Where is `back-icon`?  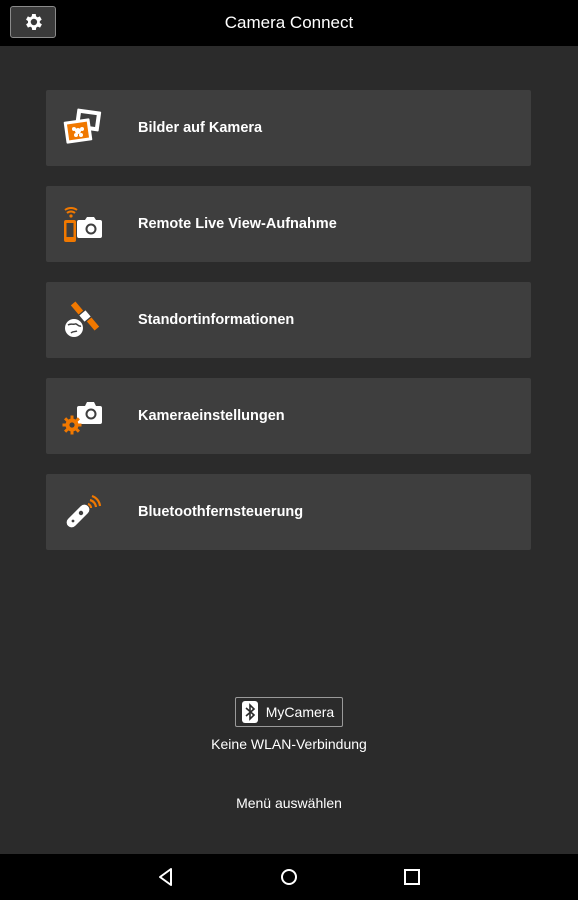 back-icon is located at coordinates (166, 877).